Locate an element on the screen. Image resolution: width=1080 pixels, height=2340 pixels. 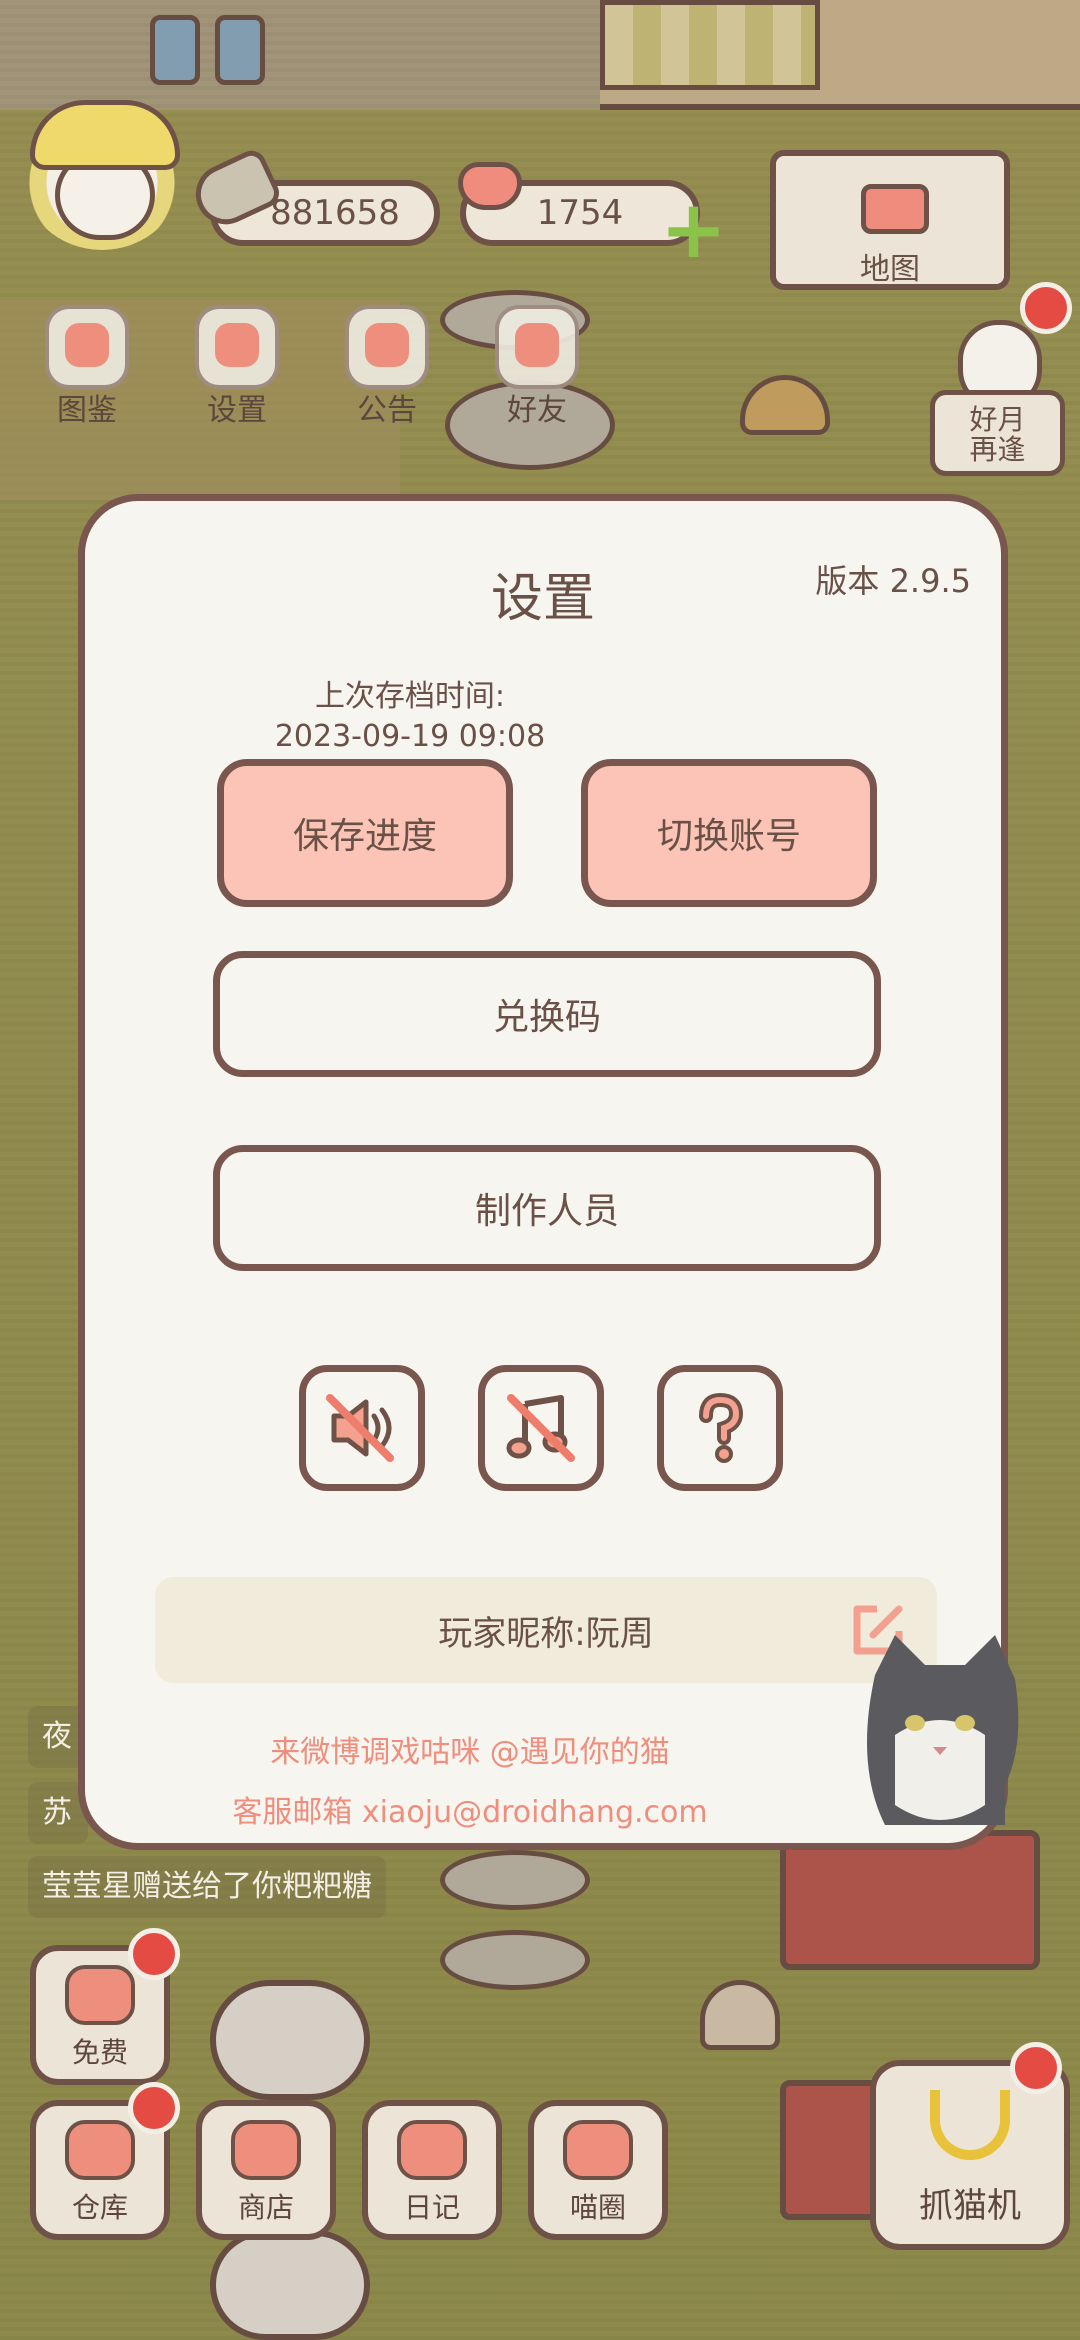
redeem-code-button: 兑换码 is located at coordinates (547, 1014).